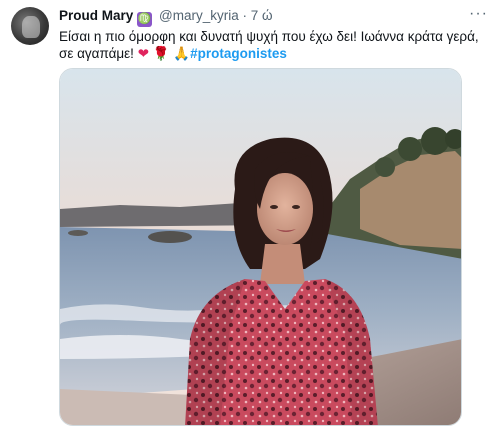 The width and height of the screenshot is (502, 426). What do you see at coordinates (262, 15) in the screenshot?
I see `timestamp: 7 ώ` at bounding box center [262, 15].